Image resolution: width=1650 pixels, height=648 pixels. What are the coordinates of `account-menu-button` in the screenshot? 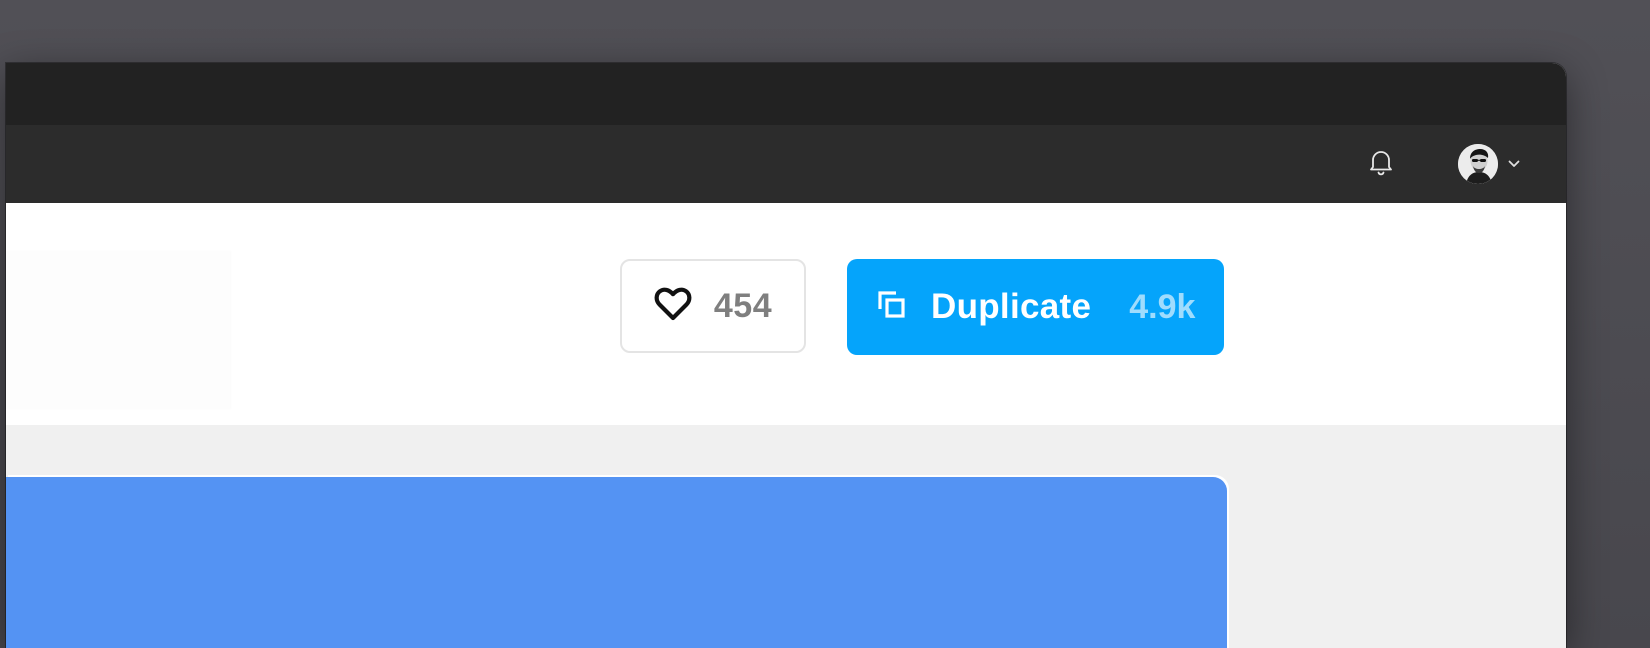 It's located at (1489, 164).